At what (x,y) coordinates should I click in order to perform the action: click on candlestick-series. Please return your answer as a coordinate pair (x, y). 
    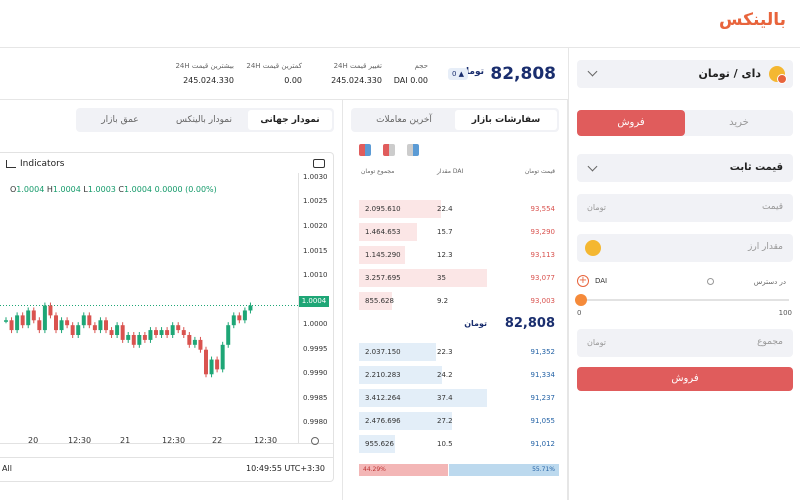
    Looking at the image, I should click on (149, 340).